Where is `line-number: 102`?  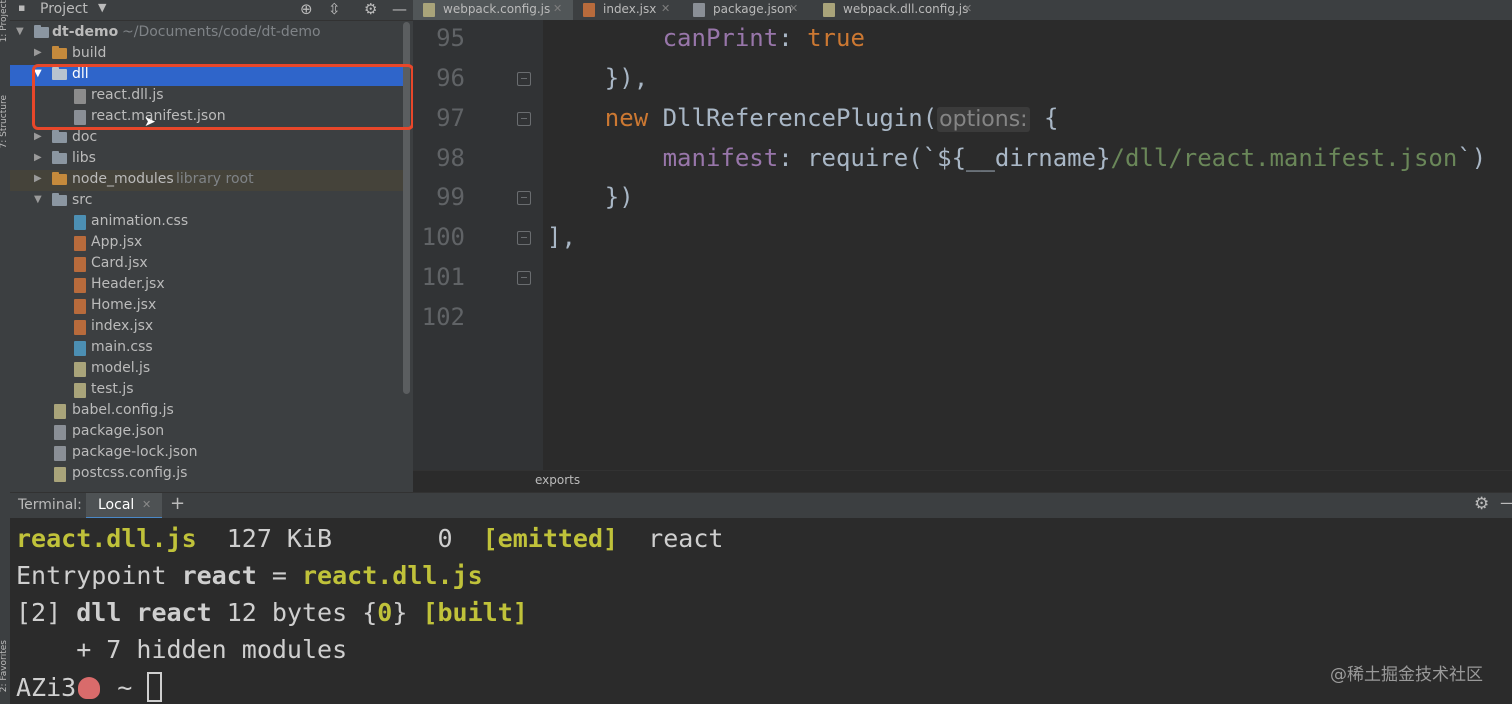 line-number: 102 is located at coordinates (443, 317).